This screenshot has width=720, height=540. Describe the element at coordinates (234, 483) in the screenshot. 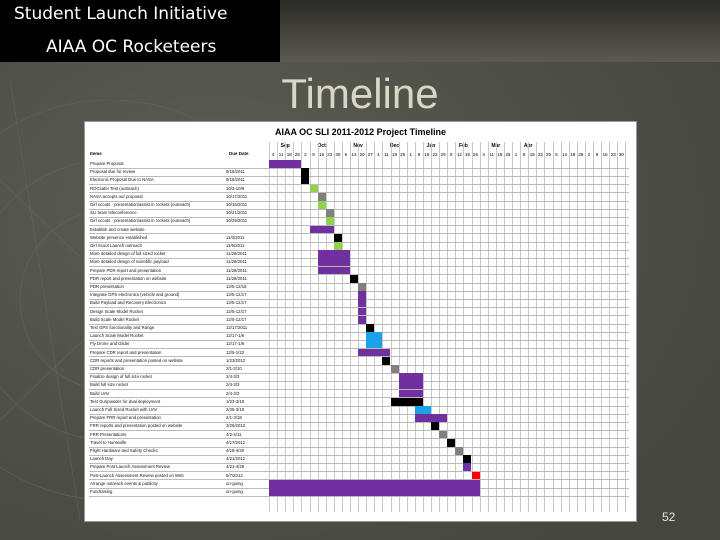

I see `task-due-date: on-going` at that location.